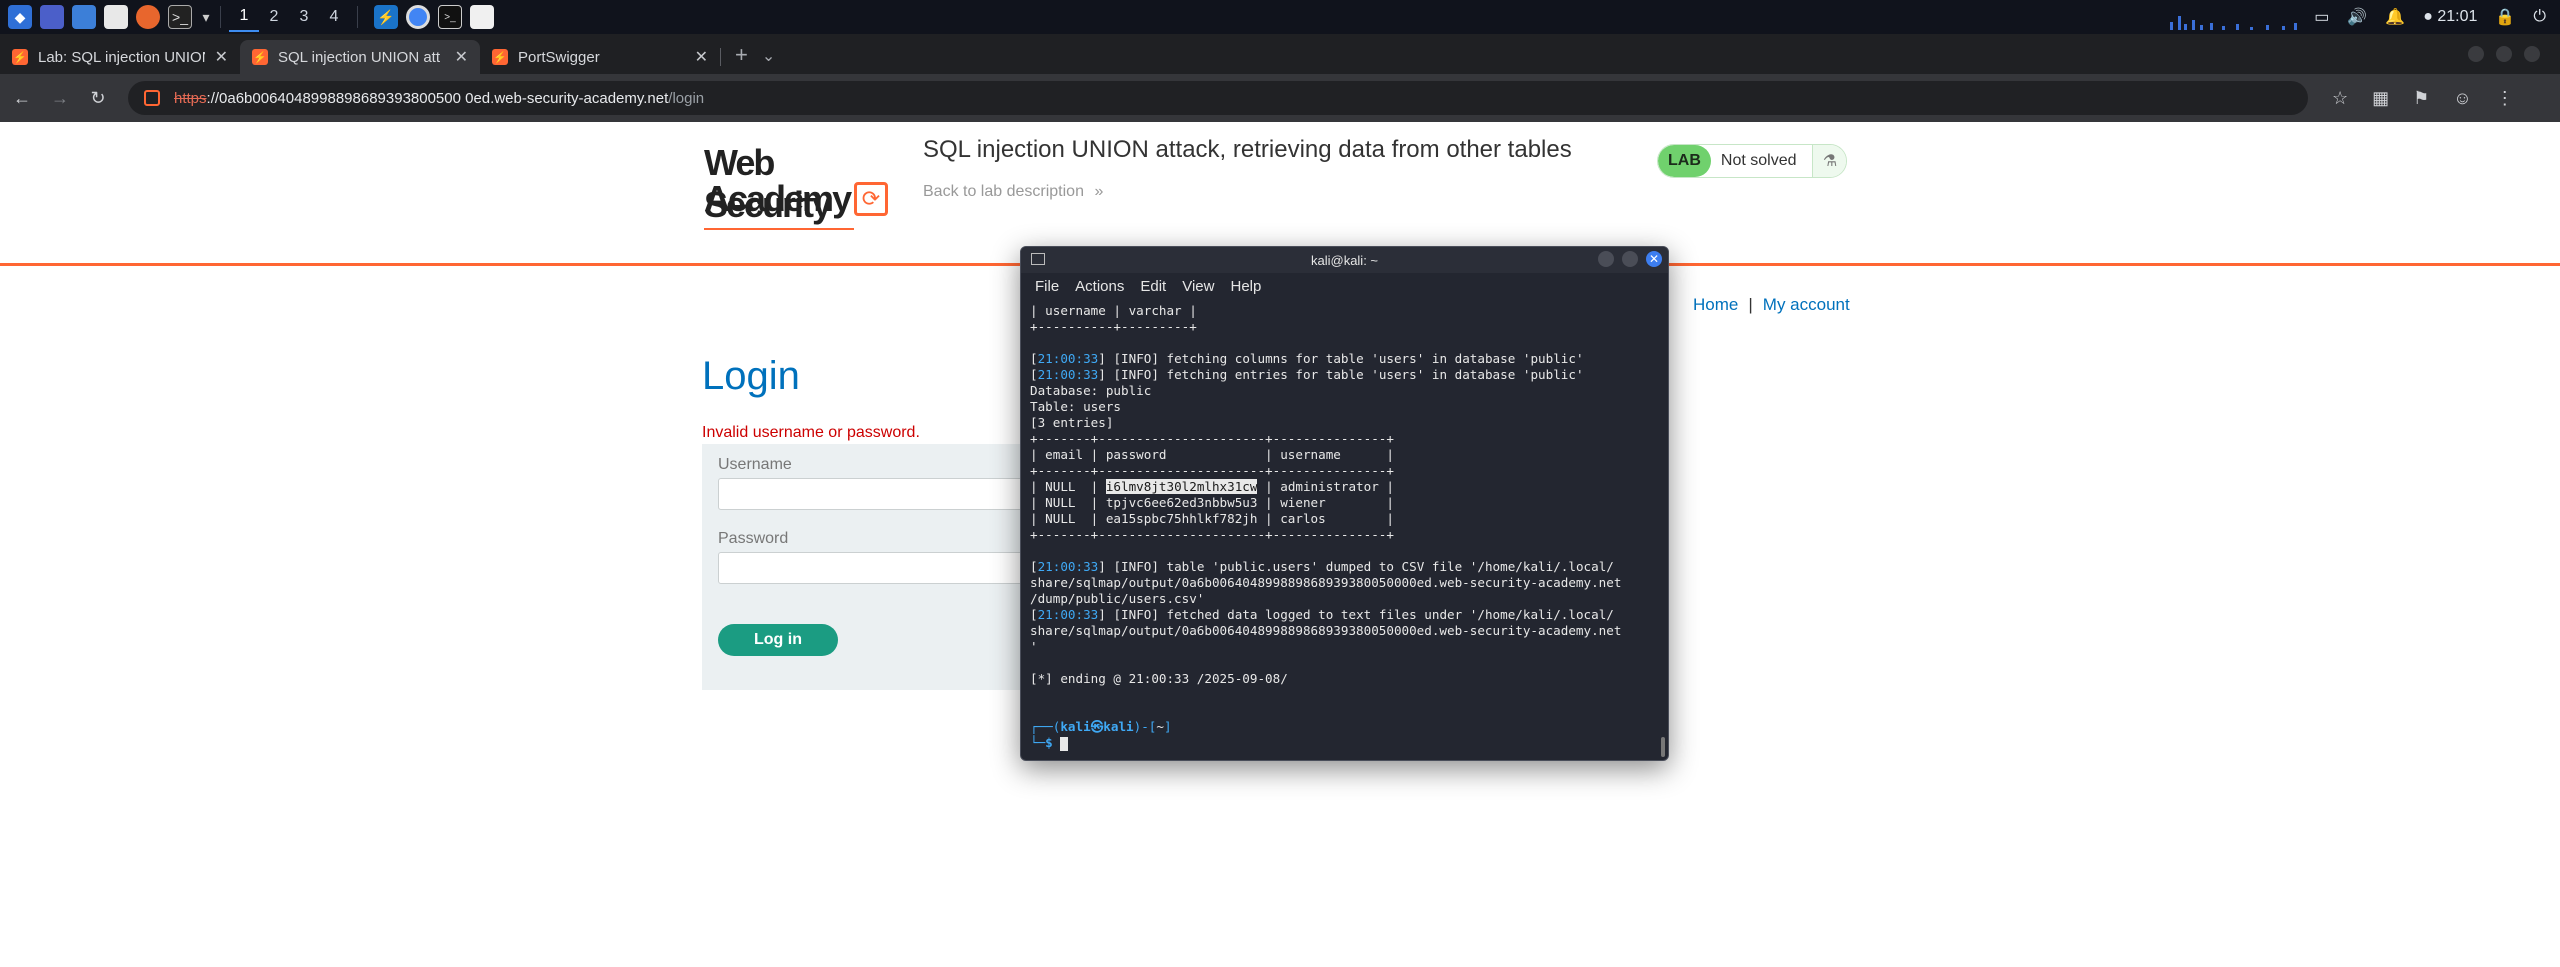 This screenshot has height=967, width=2560. Describe the element at coordinates (1075, 406) in the screenshot. I see `terminal-line: Table: users` at that location.